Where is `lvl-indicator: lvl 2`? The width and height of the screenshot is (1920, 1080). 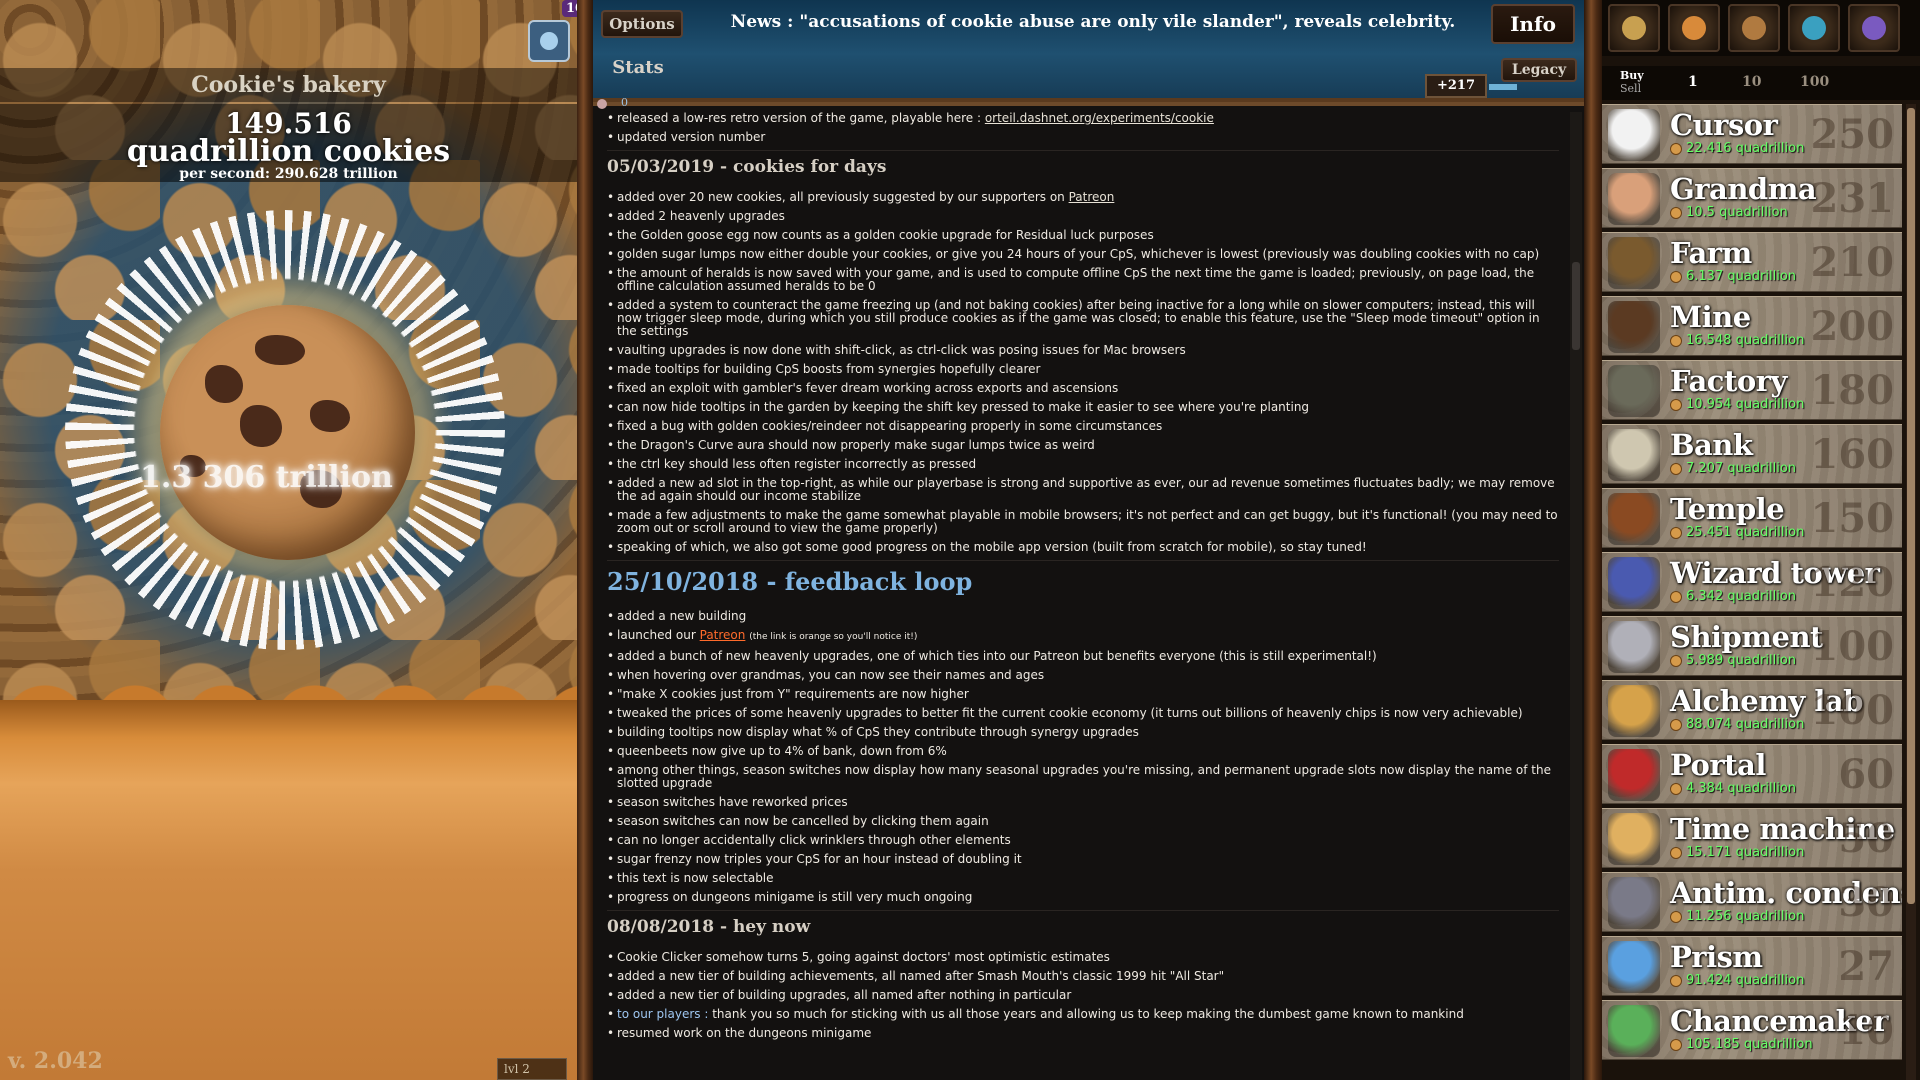 lvl-indicator: lvl 2 is located at coordinates (532, 1069).